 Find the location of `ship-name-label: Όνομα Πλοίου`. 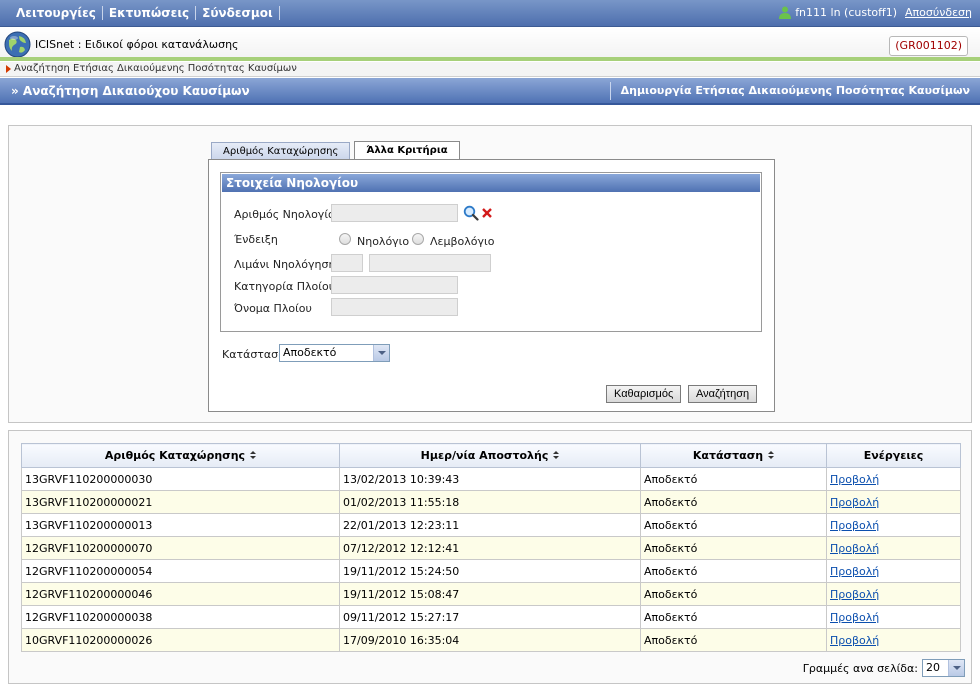

ship-name-label: Όνομα Πλοίου is located at coordinates (273, 308).